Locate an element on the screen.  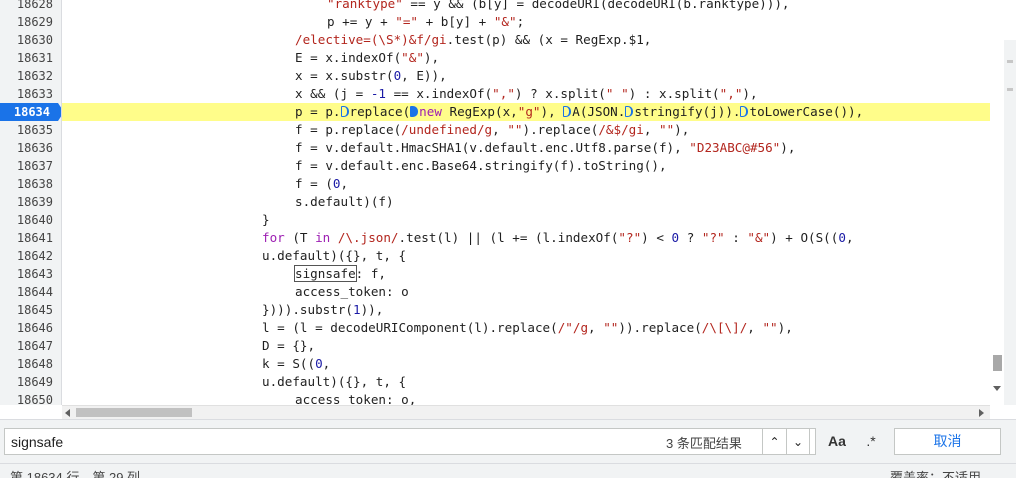
line-number: 18633 is located at coordinates (30, 94).